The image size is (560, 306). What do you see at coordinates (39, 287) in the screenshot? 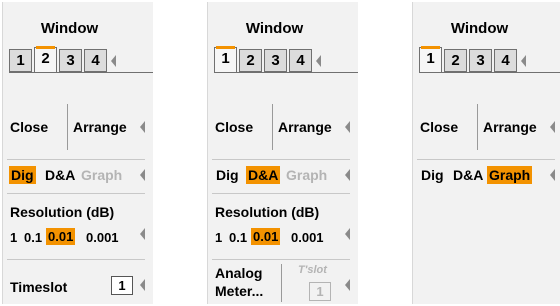
I see `timeslot-label: Timeslot` at bounding box center [39, 287].